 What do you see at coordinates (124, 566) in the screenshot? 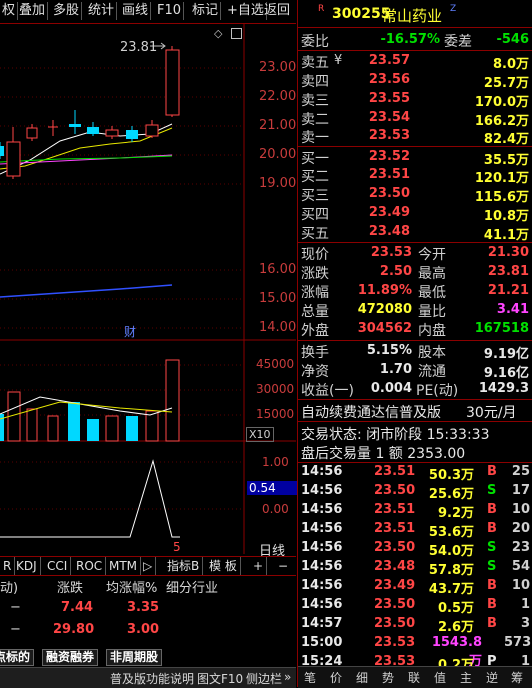
I see `tab-indicator-mtm: MTM` at bounding box center [124, 566].